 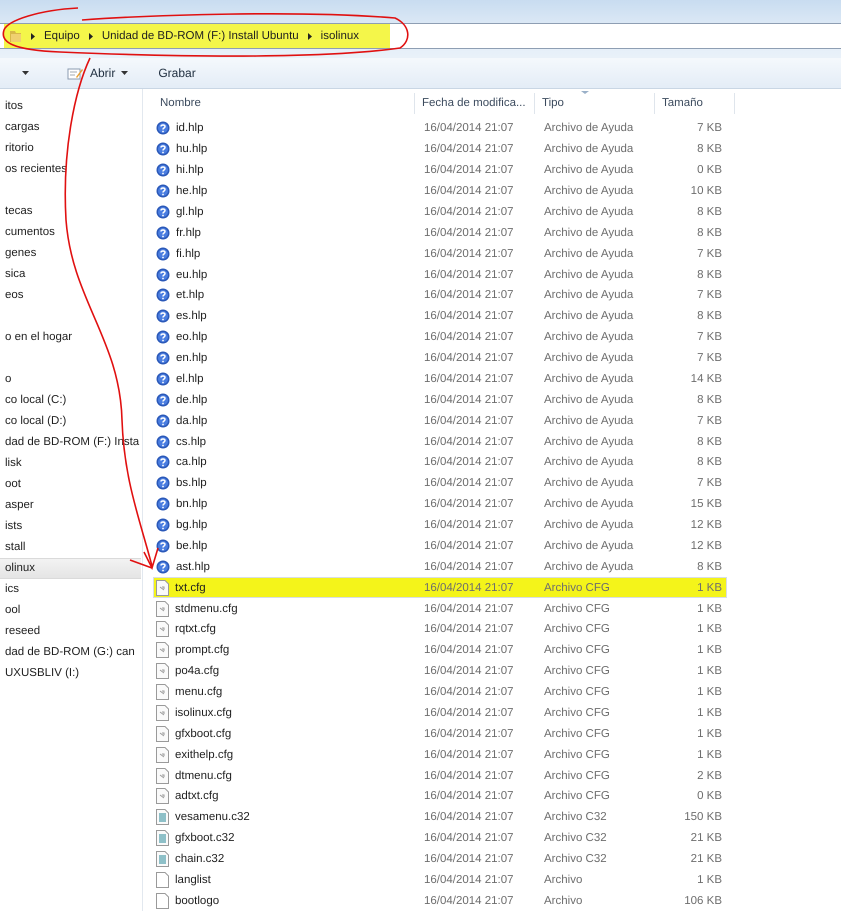 I want to click on breadcrumb: Equipo, so click(x=62, y=36).